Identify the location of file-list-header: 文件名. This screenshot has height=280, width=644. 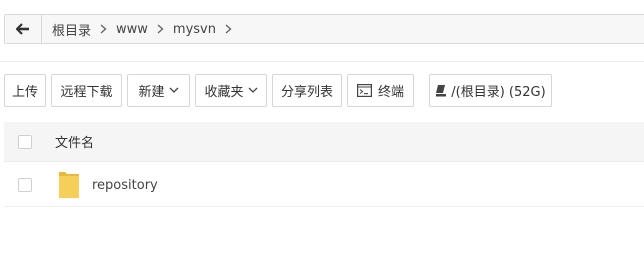
(324, 142).